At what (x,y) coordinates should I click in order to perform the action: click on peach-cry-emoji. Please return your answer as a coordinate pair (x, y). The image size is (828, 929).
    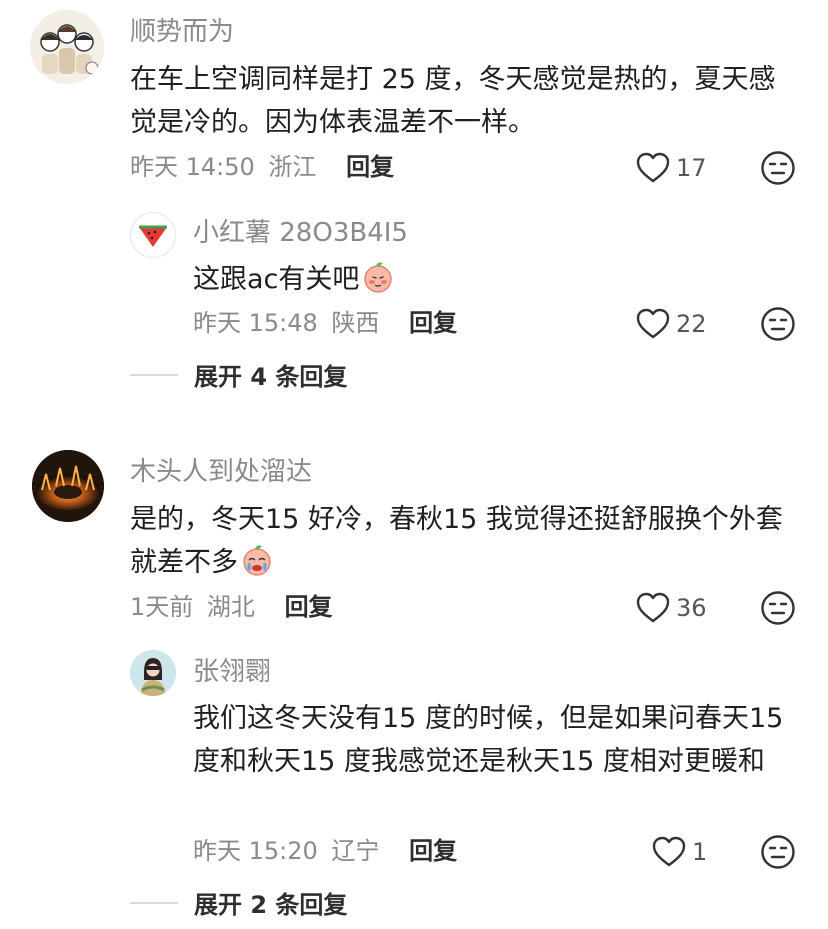
    Looking at the image, I should click on (257, 560).